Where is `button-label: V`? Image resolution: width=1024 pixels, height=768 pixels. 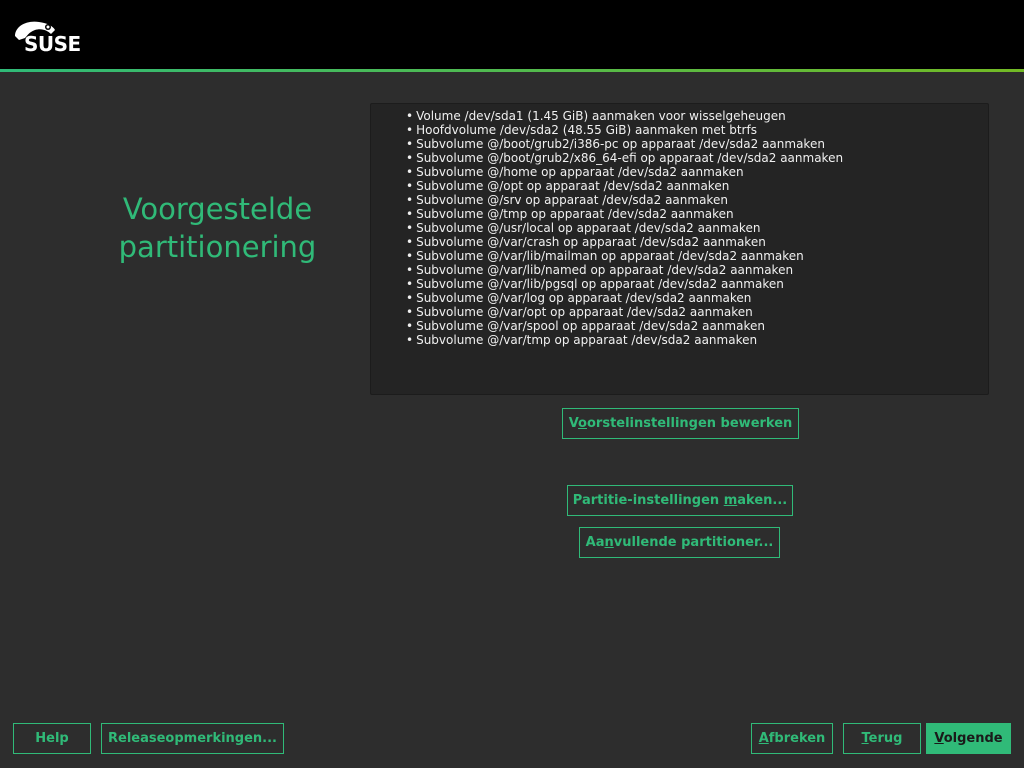
button-label: V is located at coordinates (573, 423).